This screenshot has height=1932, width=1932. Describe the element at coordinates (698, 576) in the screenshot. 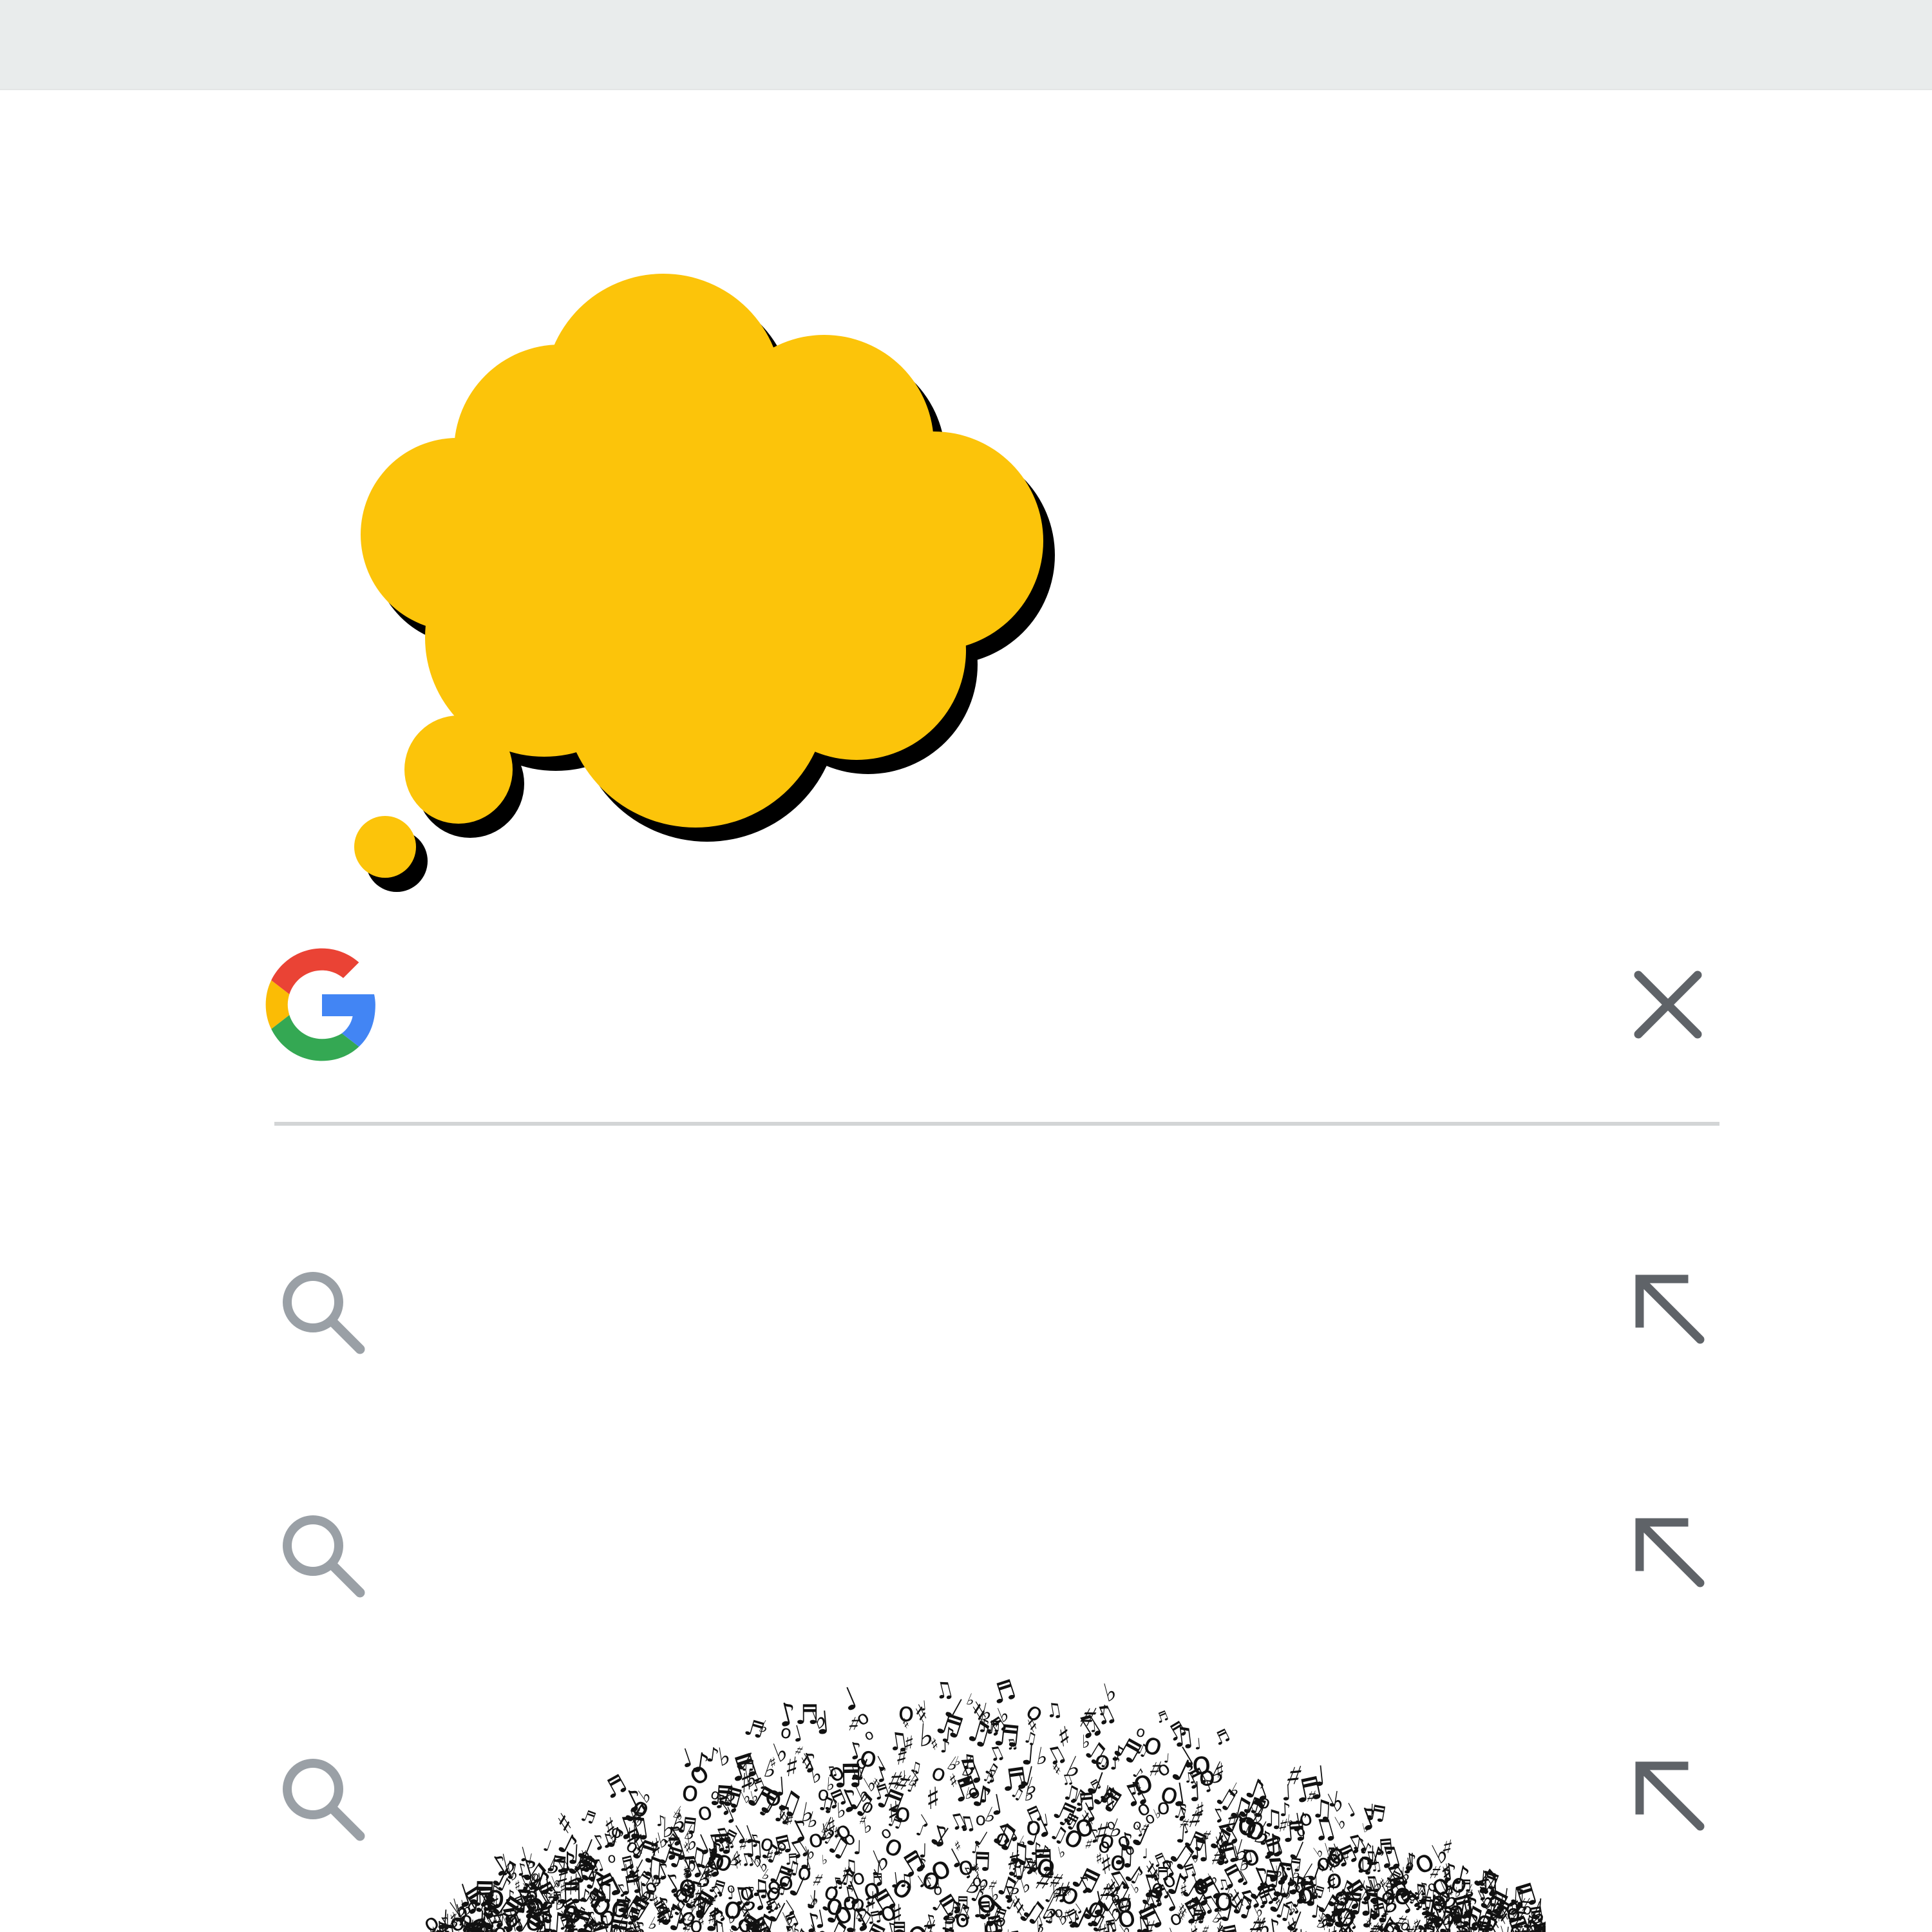

I see `thought-bubble-cloud` at that location.